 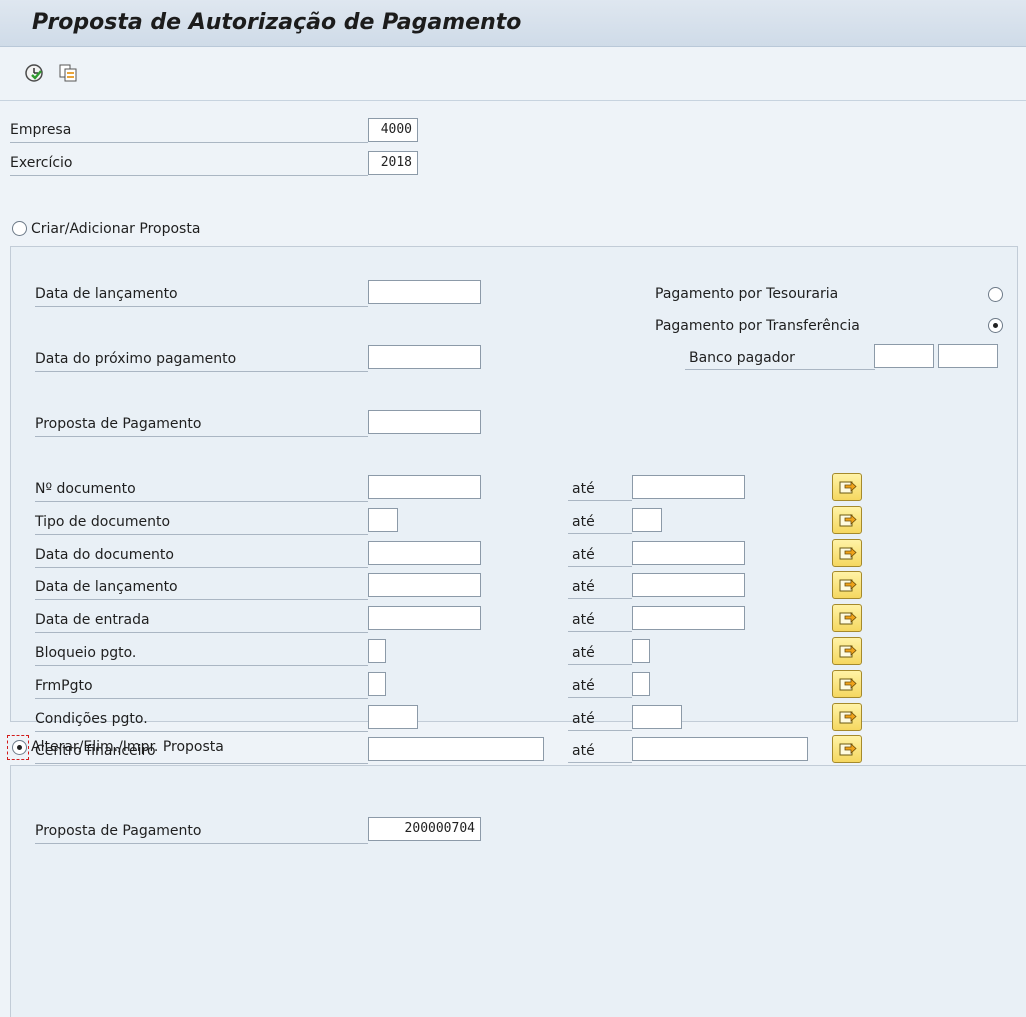 I want to click on row-ate-label-0: até, so click(x=600, y=489).